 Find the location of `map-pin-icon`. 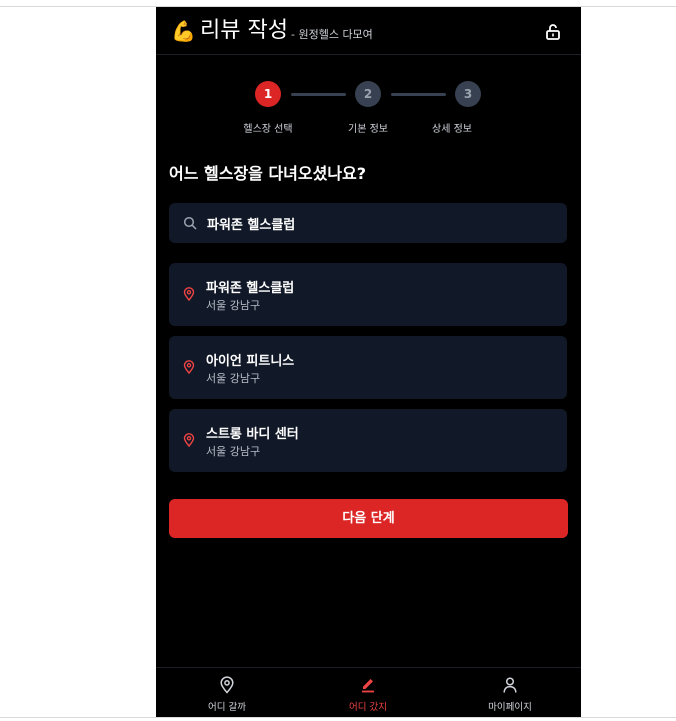

map-pin-icon is located at coordinates (227, 685).